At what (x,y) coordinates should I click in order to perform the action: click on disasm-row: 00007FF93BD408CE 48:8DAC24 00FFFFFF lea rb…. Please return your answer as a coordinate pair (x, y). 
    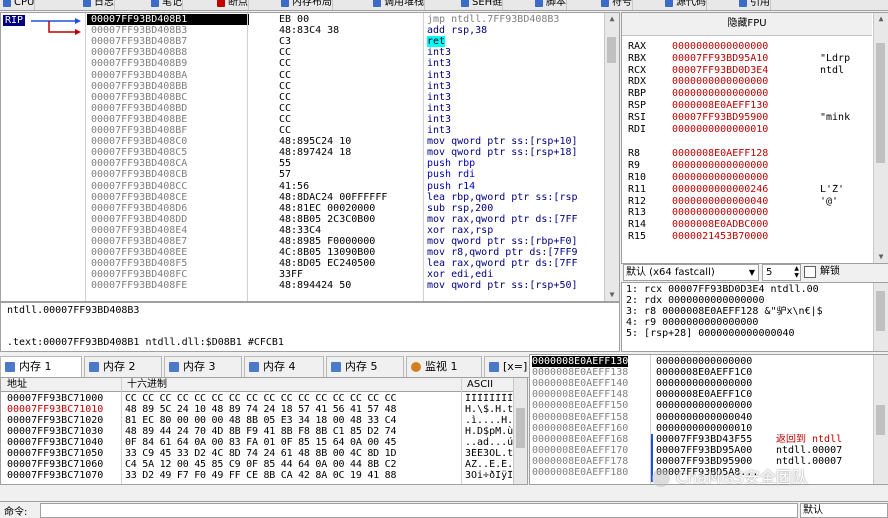
    Looking at the image, I should click on (344, 197).